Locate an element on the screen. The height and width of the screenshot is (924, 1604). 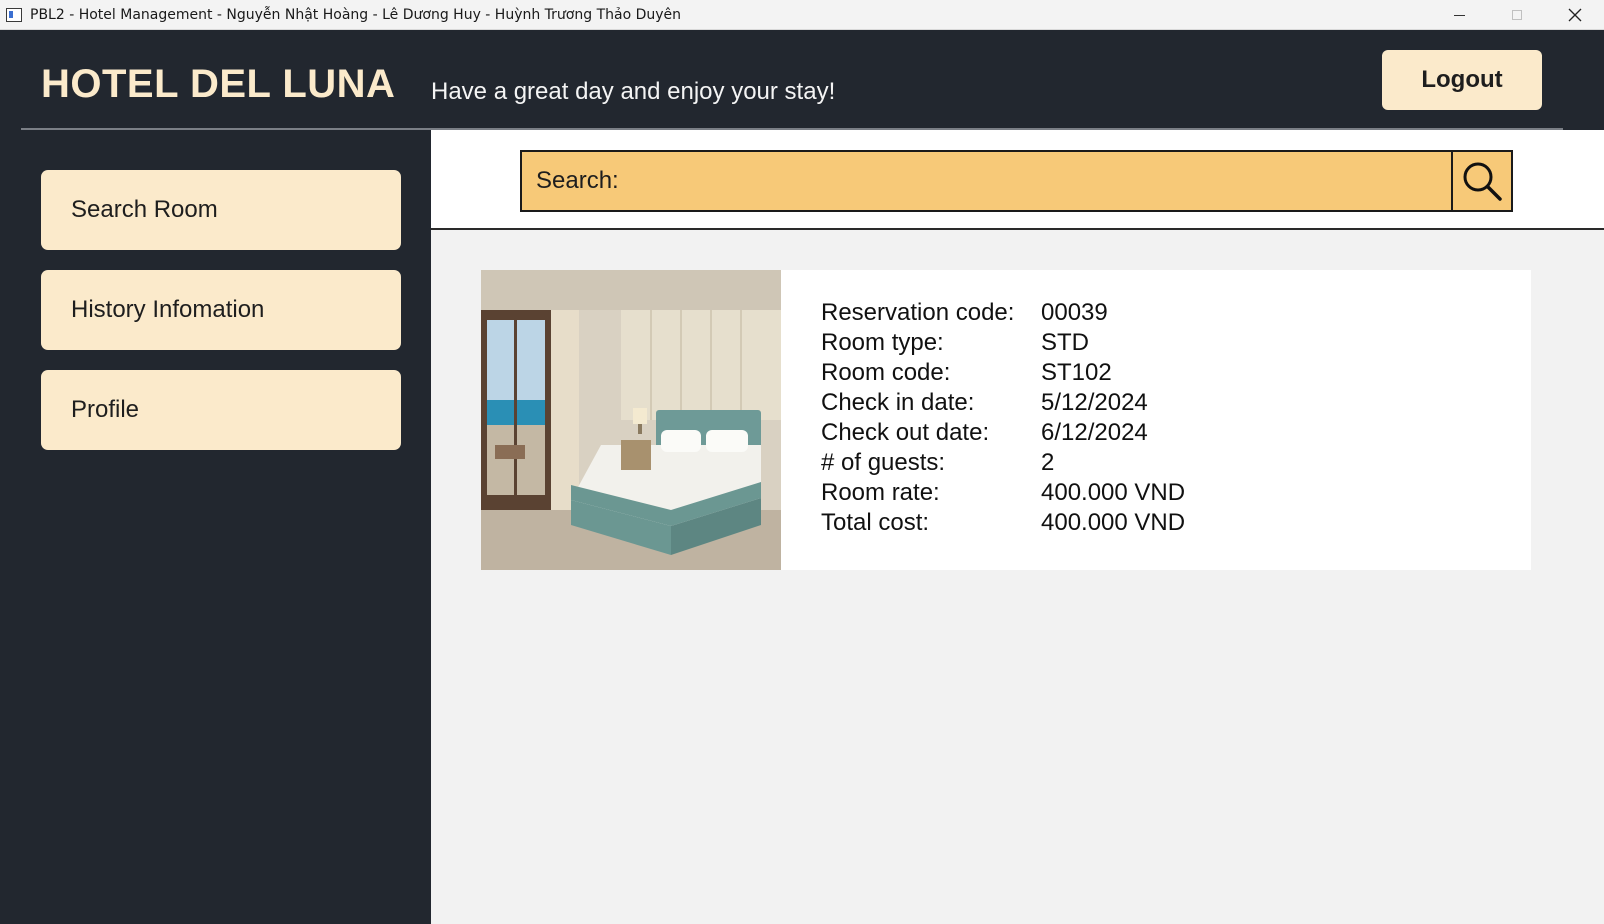
search-input: Search: is located at coordinates (986, 181).